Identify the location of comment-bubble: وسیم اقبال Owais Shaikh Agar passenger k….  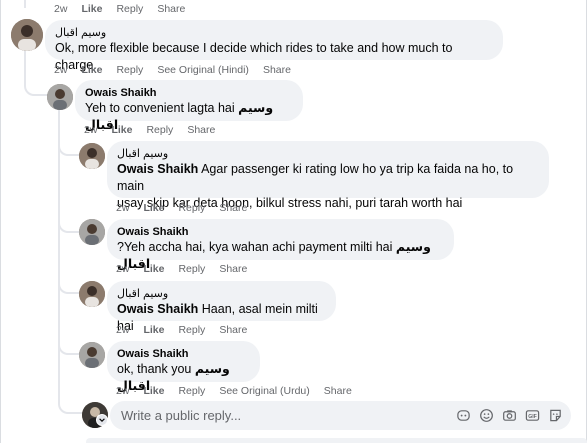
(328, 175).